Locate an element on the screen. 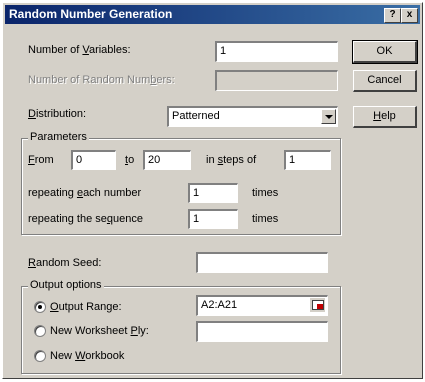  title-bar: Random Number Generation ? x is located at coordinates (212, 14).